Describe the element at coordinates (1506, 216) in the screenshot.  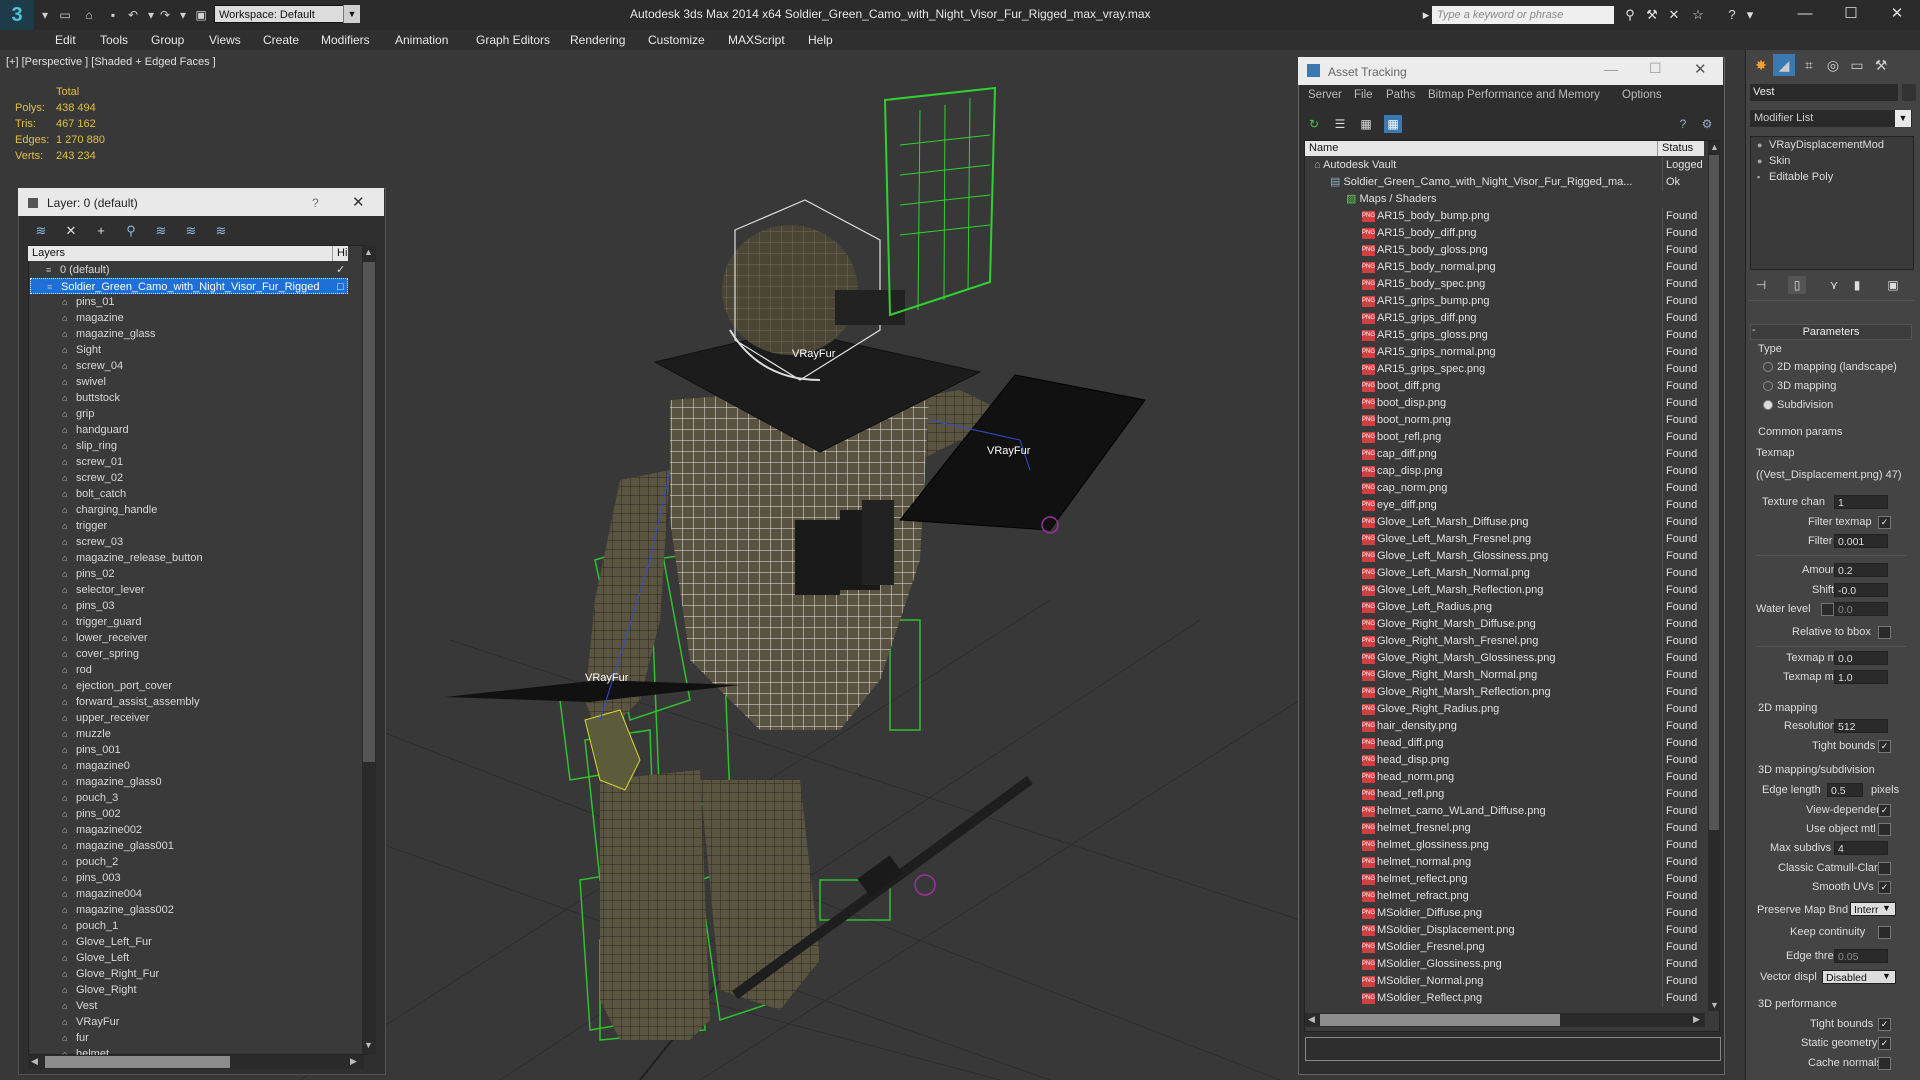
I see `asset-row: PNG AR15_body_bump.png Found` at that location.